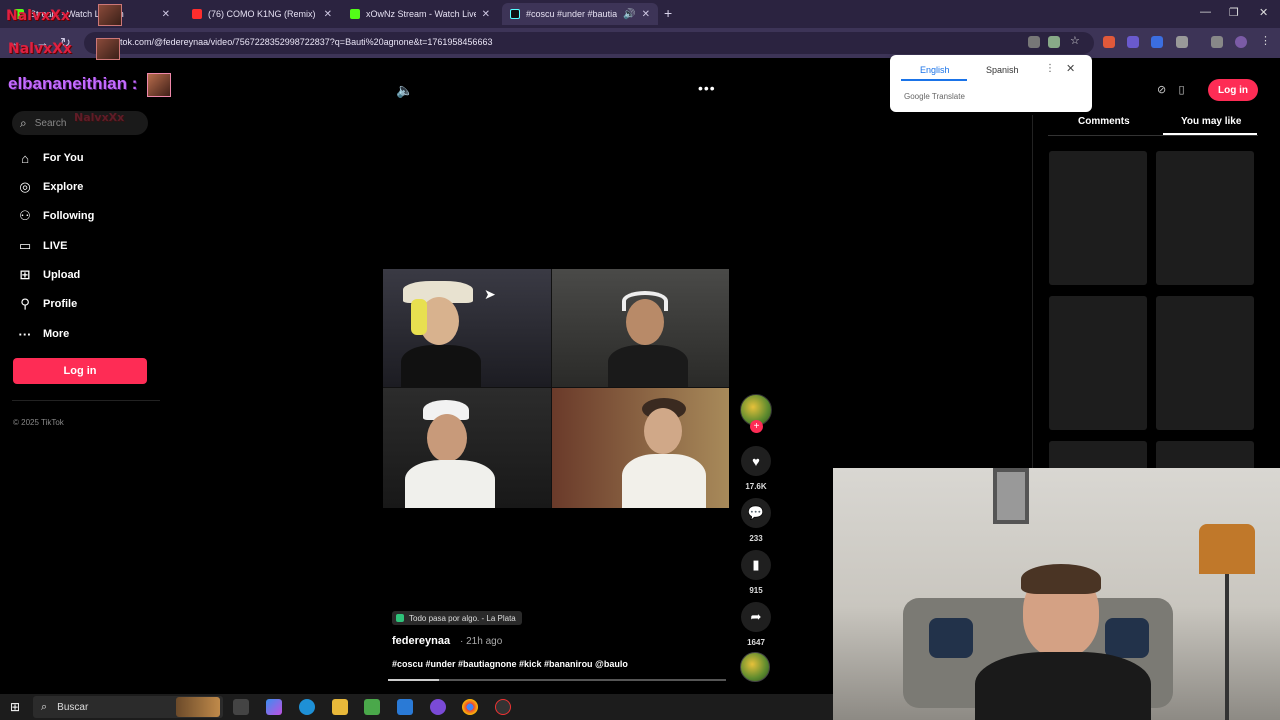 This screenshot has width=1280, height=720. Describe the element at coordinates (1227, 647) in the screenshot. I see `lamp-pole` at that location.